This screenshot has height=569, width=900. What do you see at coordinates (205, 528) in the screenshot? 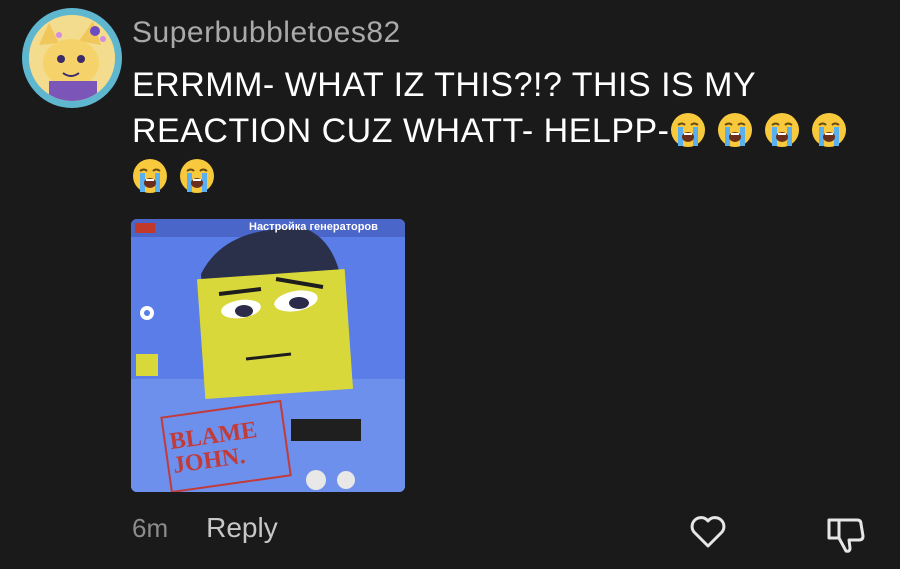
I see `comment-footer: 6m Reply` at bounding box center [205, 528].